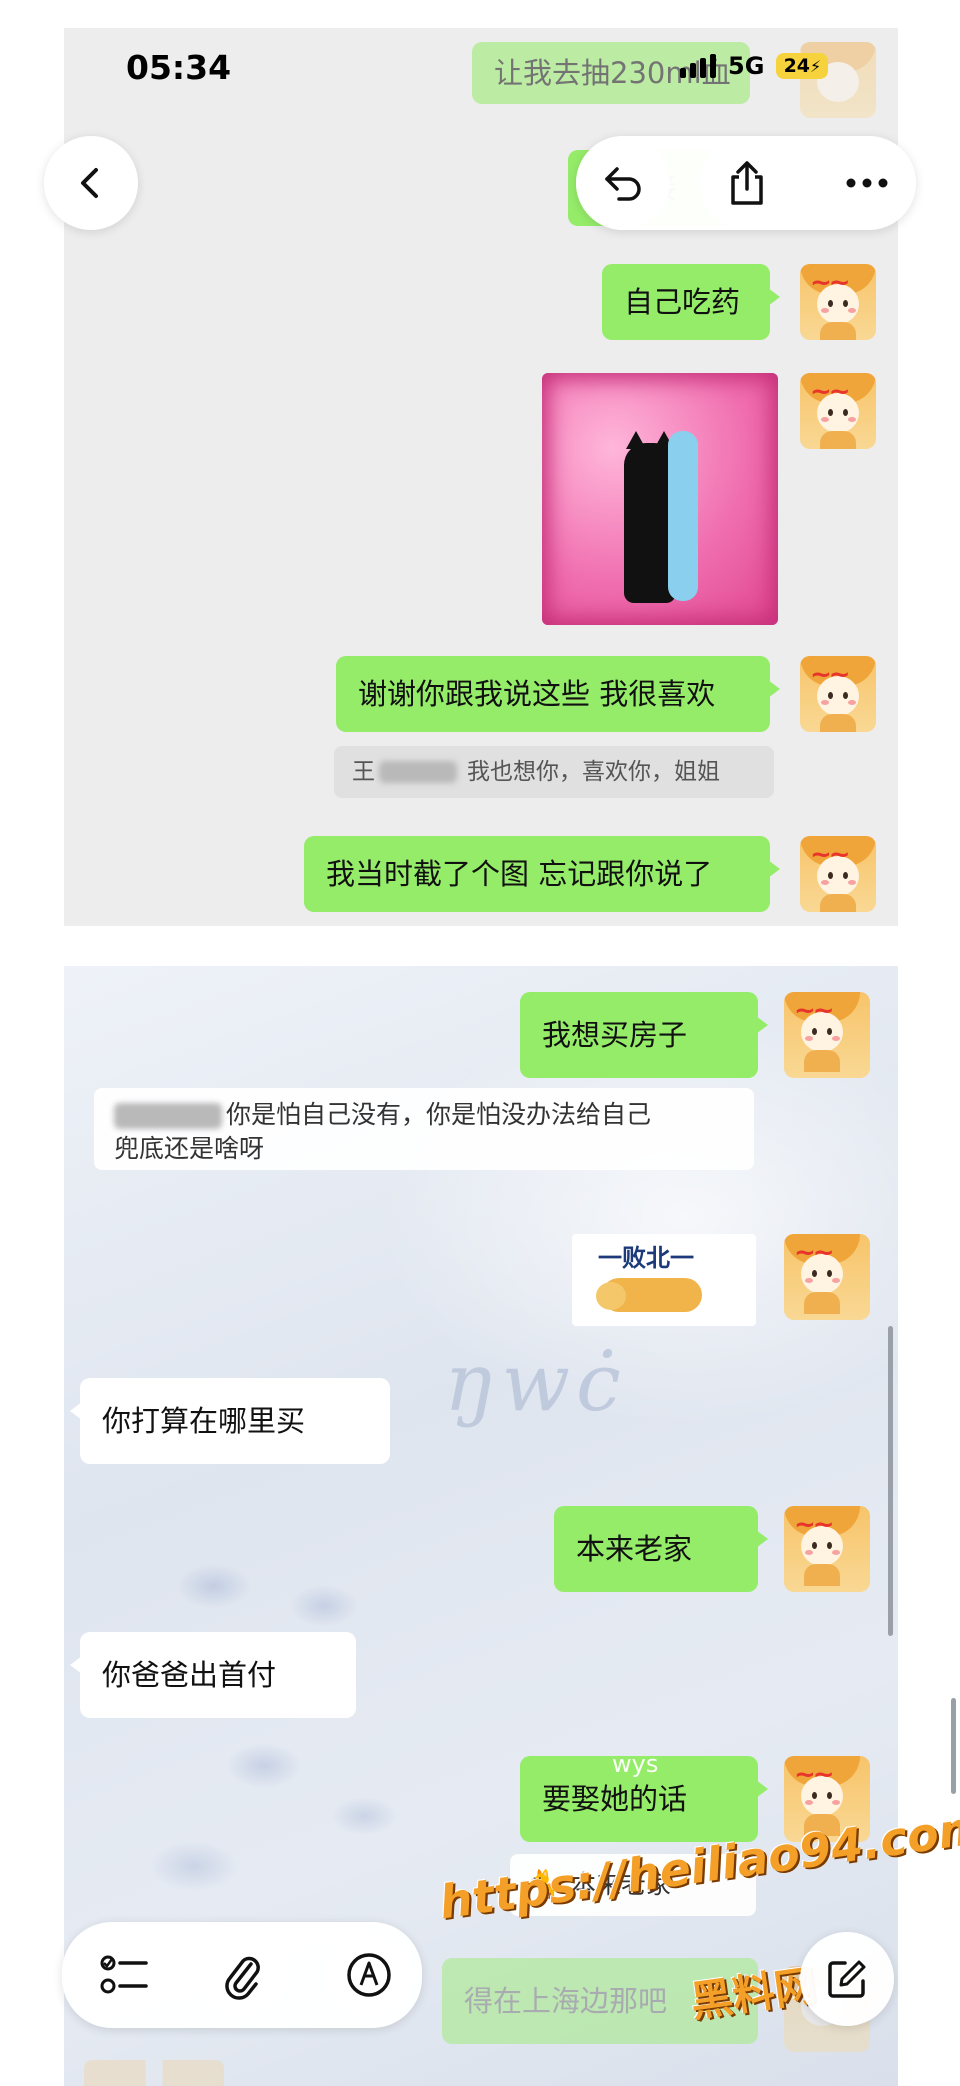  What do you see at coordinates (683, 516) in the screenshot?
I see `blue-cat-shape` at bounding box center [683, 516].